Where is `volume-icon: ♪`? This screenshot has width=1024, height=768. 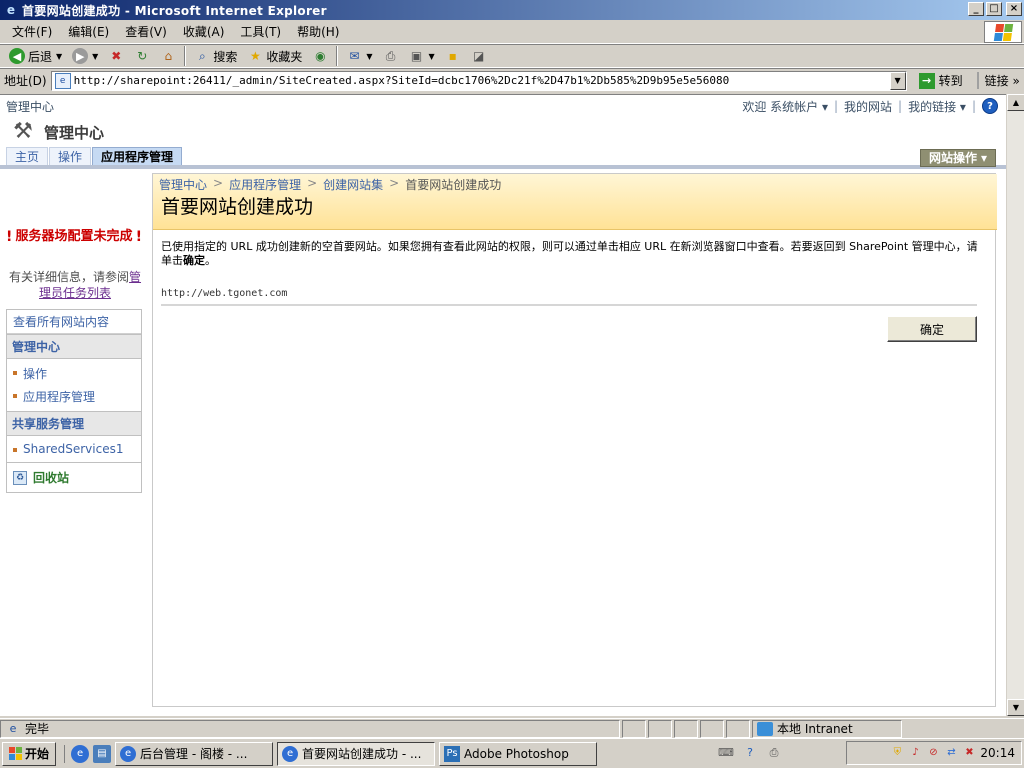
volume-icon: ♪ is located at coordinates (915, 753).